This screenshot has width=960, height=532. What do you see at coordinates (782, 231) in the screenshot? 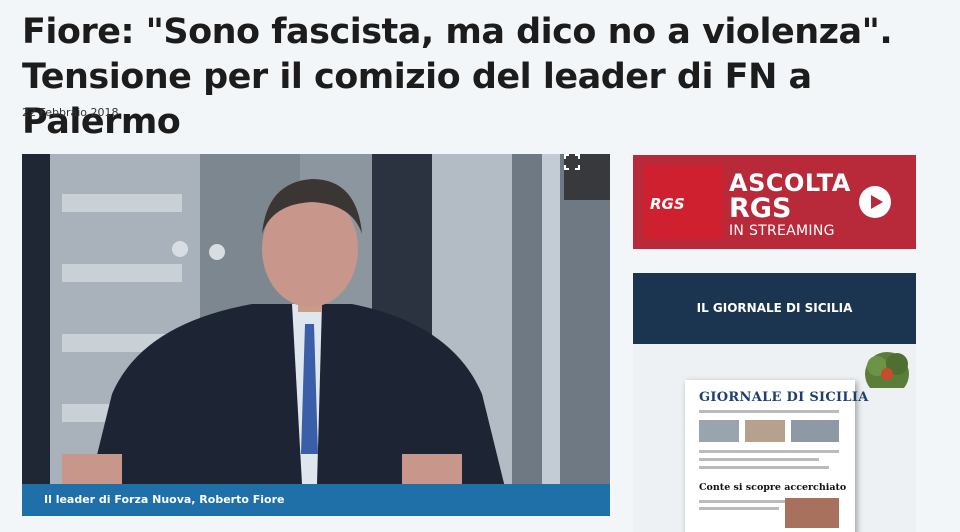
I see `banner-line-streaming: IN STREAMING` at bounding box center [782, 231].